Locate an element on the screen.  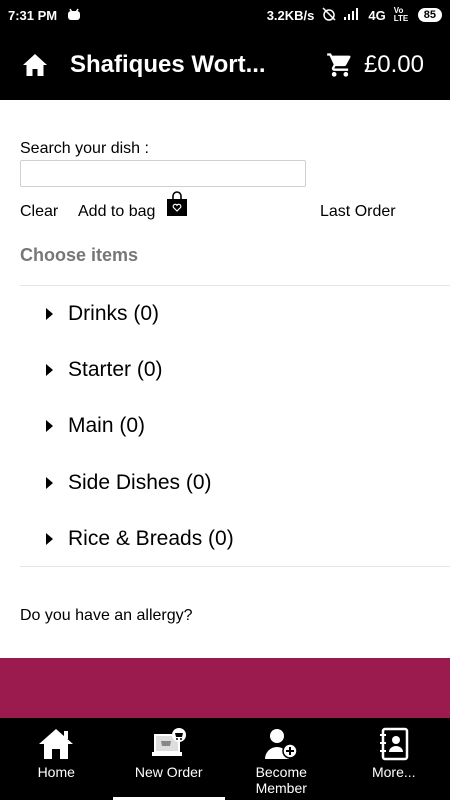
category-main: Main (0) is located at coordinates (235, 426).